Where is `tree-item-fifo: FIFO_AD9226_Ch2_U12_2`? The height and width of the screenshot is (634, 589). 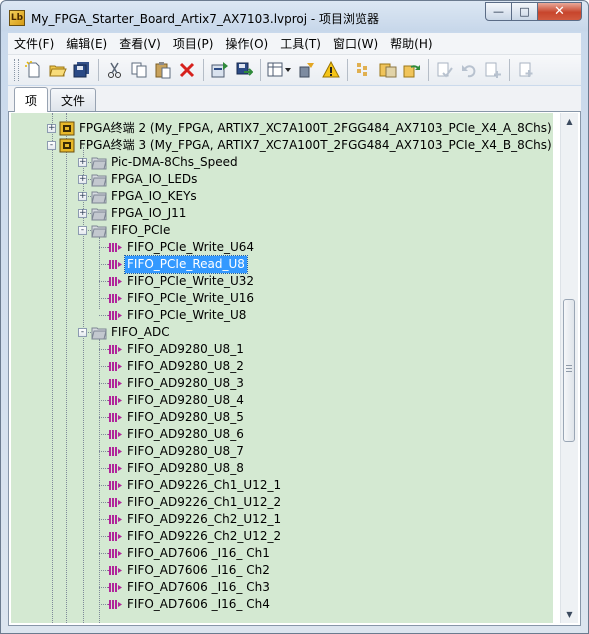
tree-item-fifo: FIFO_AD9226_Ch2_U12_2 is located at coordinates (281, 536).